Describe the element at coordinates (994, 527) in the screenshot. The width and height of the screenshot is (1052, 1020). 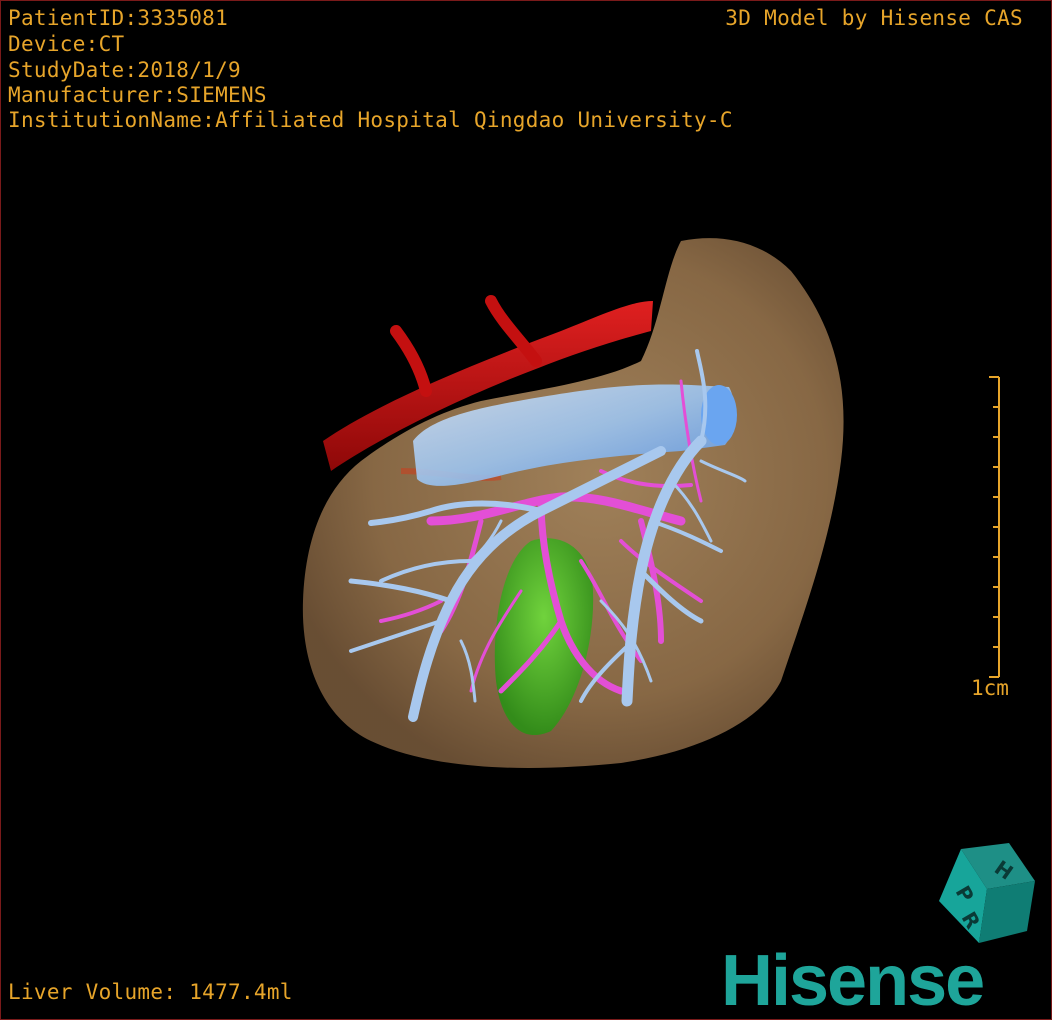
I see `scale-bar` at that location.